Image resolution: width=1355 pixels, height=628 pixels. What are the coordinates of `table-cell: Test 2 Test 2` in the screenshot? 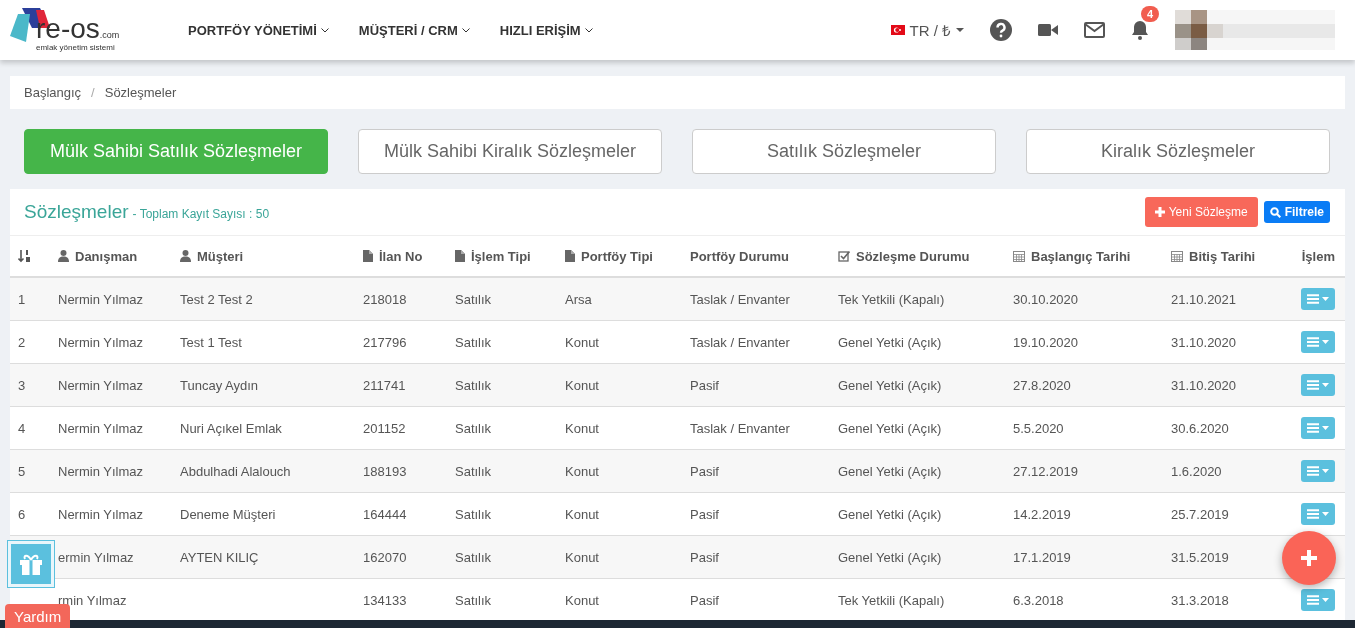 It's located at (216, 299).